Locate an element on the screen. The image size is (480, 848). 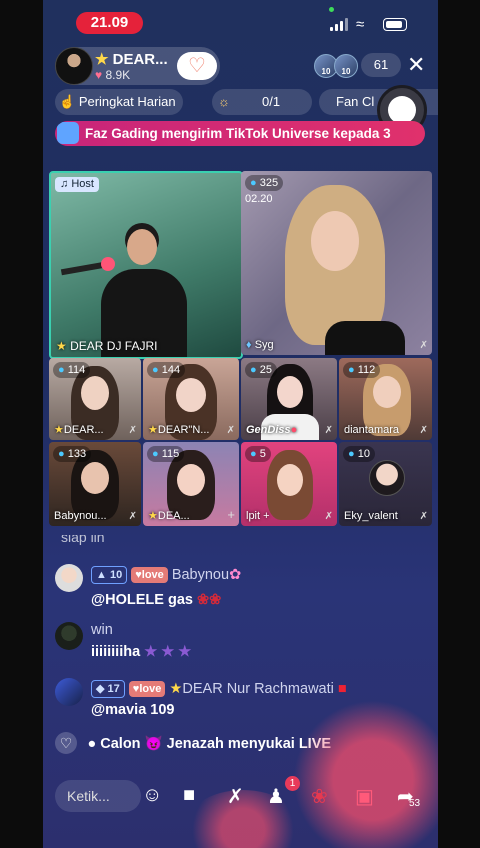
goal-progress: ☼ 0/1 is located at coordinates (262, 102).